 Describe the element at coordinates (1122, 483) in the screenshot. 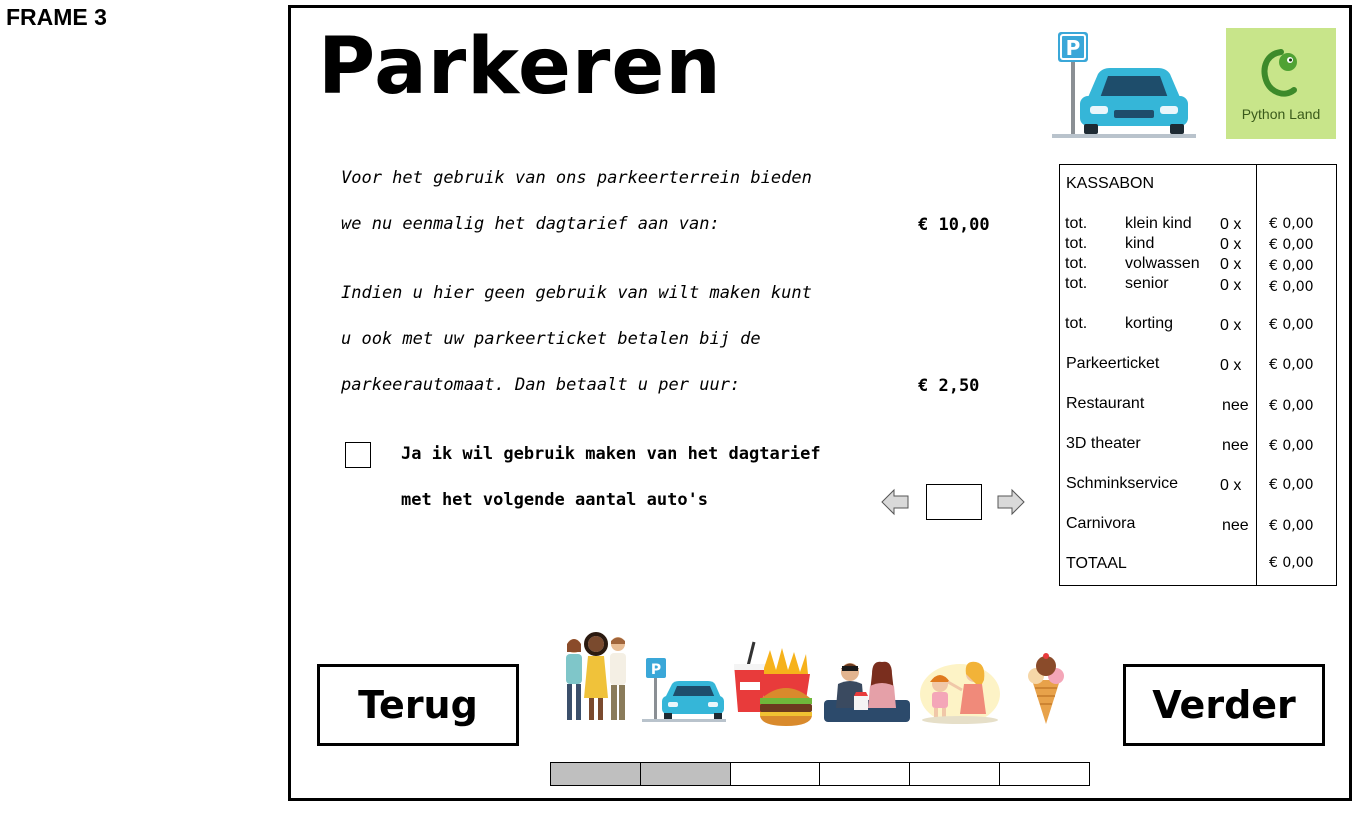

I see `receipt-row-label: Schminkservice` at that location.